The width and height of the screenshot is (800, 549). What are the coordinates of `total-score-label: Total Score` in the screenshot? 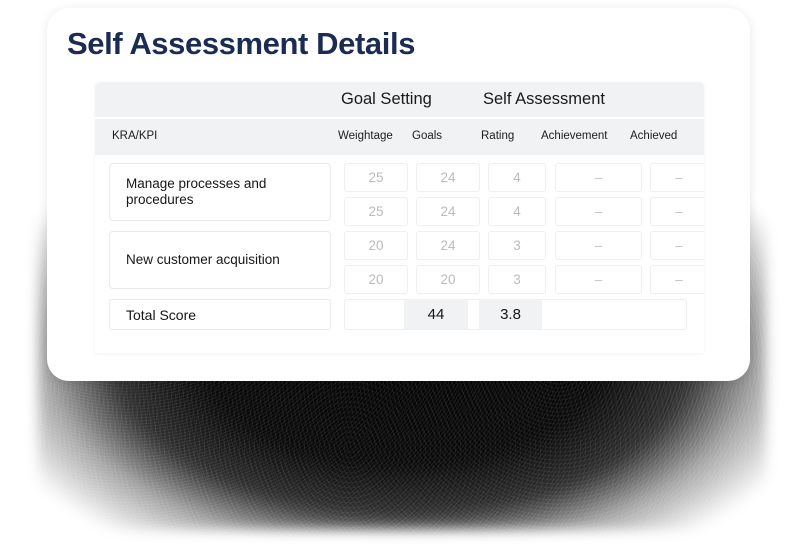 It's located at (161, 314).